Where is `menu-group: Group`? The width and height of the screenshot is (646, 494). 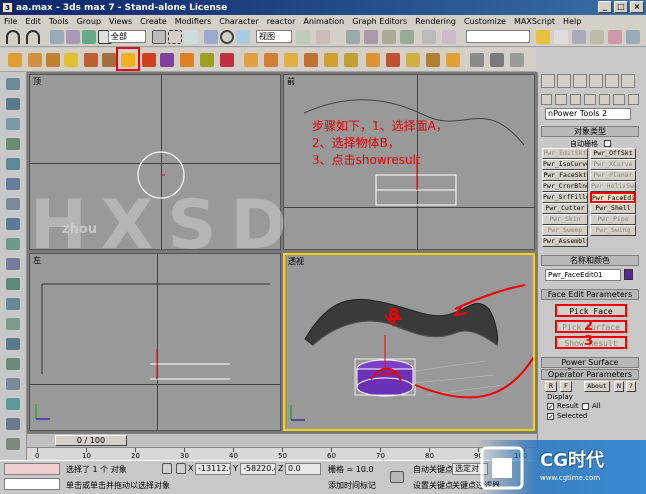
menu-group: Group is located at coordinates (89, 21).